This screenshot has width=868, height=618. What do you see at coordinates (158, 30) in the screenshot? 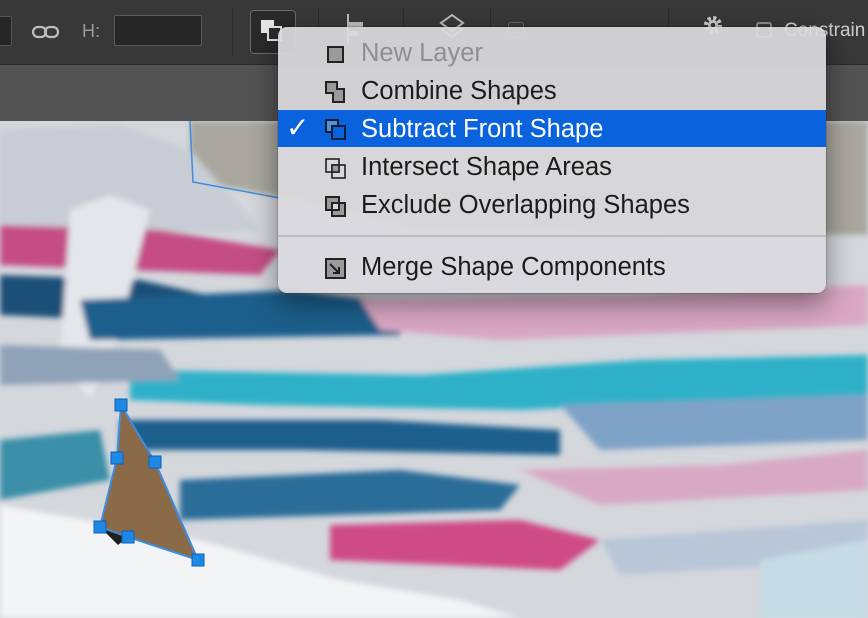
I see `height-input` at bounding box center [158, 30].